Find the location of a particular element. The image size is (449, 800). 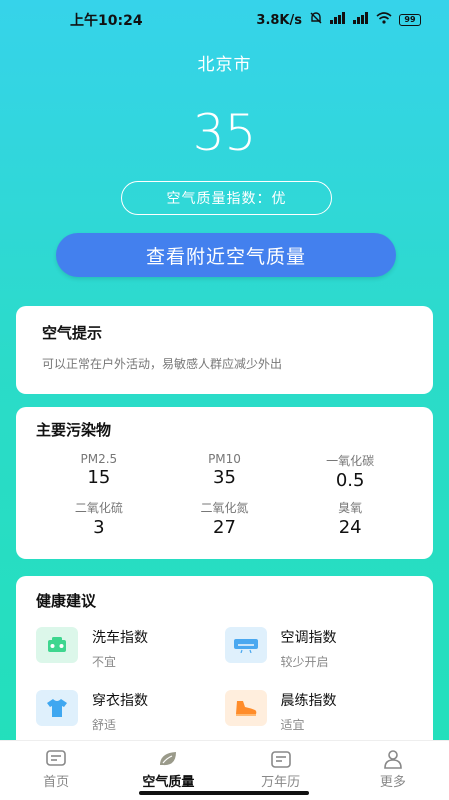

health-item-morning-exercise: 晨练指数 适宜 is located at coordinates (319, 711).